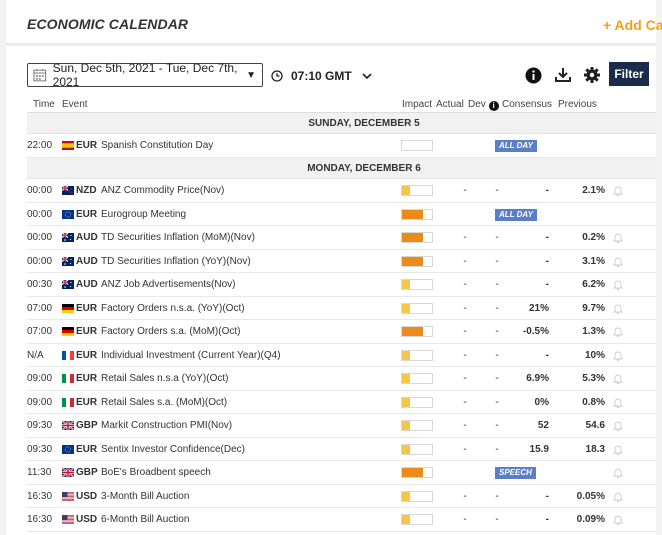 Image resolution: width=662 pixels, height=535 pixels. What do you see at coordinates (145, 496) in the screenshot?
I see `event-name-link: 3-Month Bill Auction` at bounding box center [145, 496].